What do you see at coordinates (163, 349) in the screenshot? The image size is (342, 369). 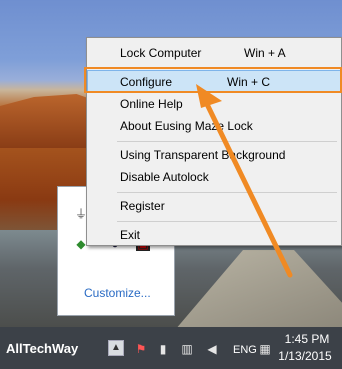 I see `usb-tray-icon: ▮` at bounding box center [163, 349].